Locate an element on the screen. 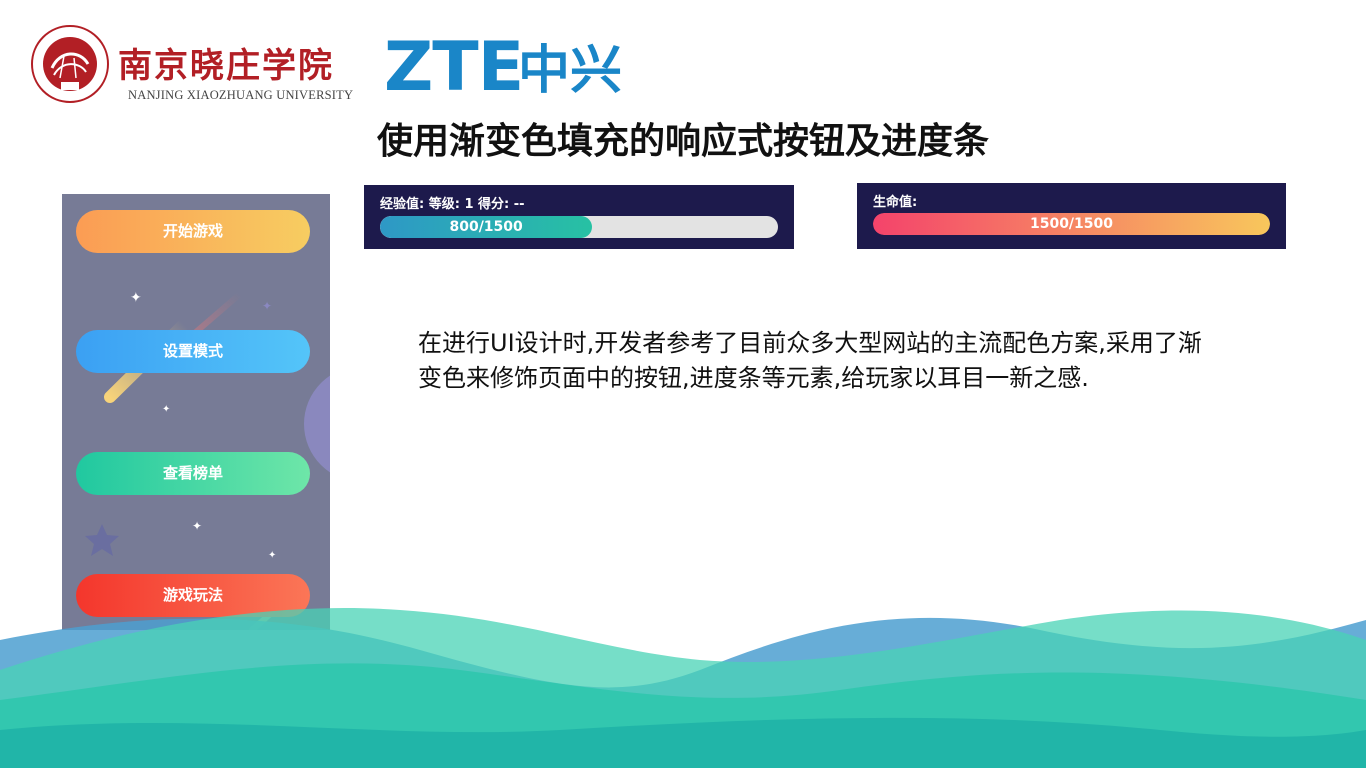  health-bar-panel: 生命值: 1500/1500 is located at coordinates (1071, 216).